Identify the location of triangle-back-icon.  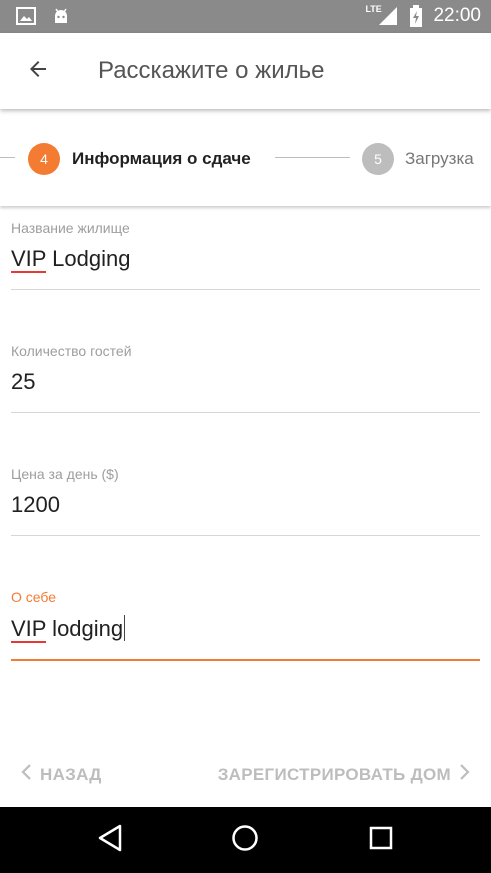
(110, 840).